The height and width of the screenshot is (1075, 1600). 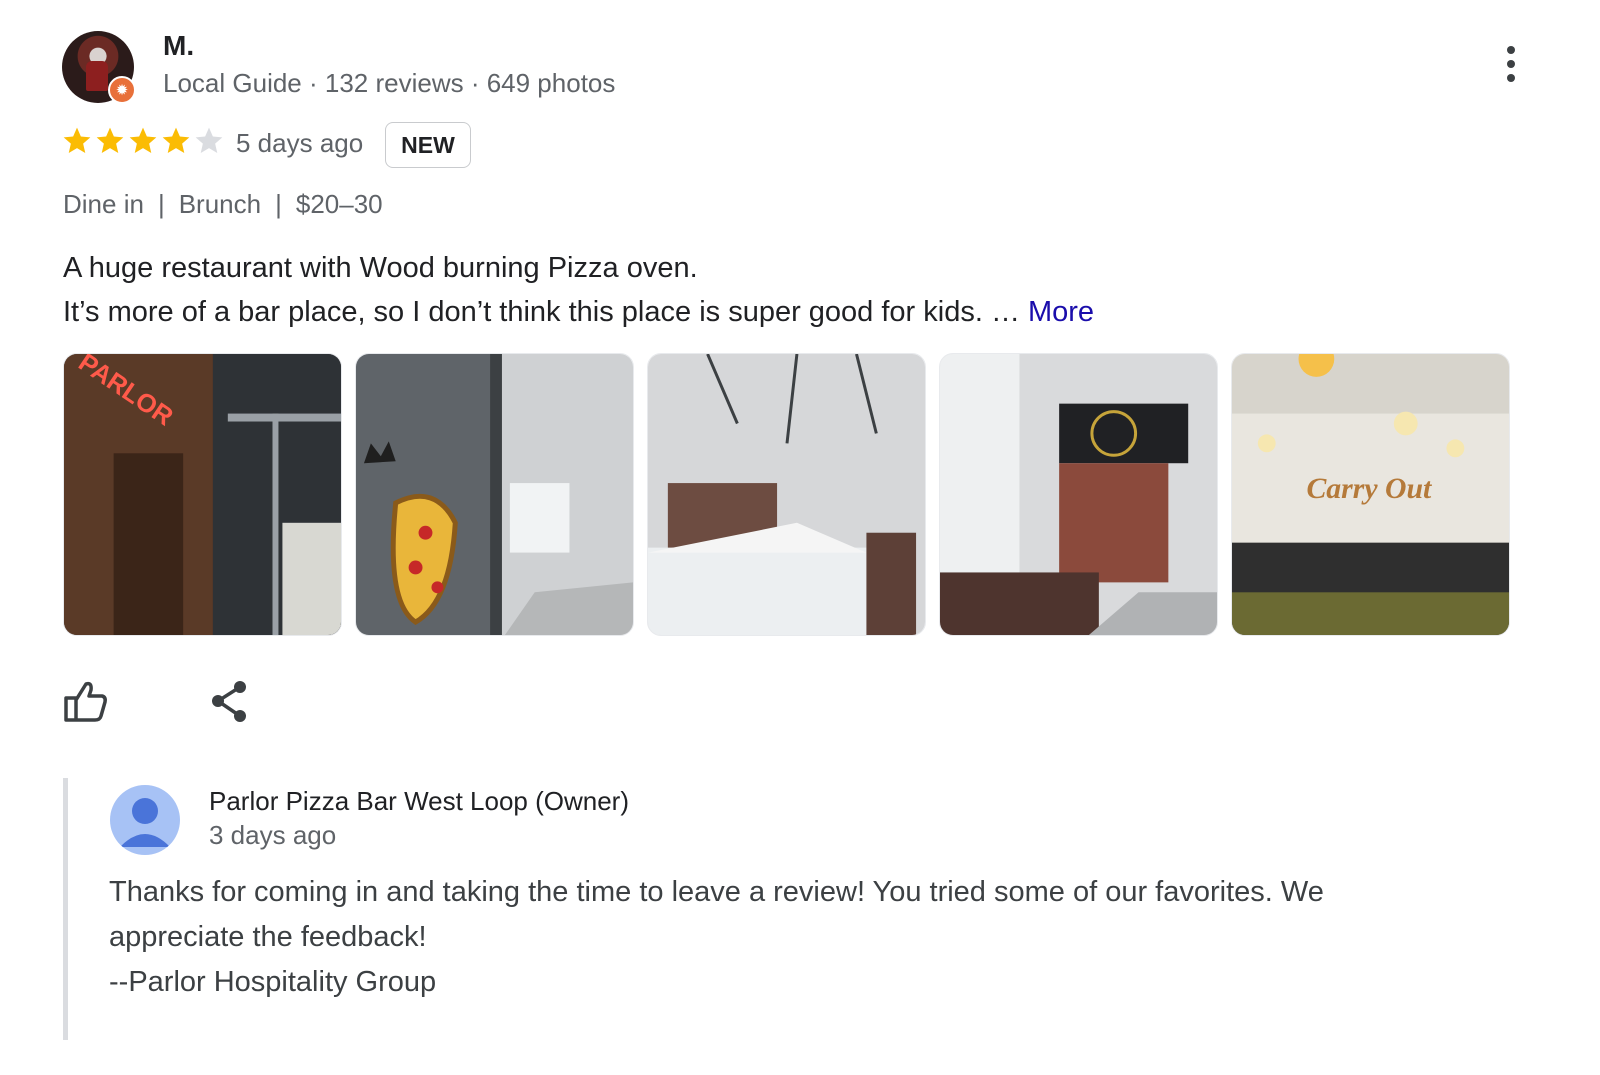 I want to click on photo-pizza-mural, so click(x=494, y=494).